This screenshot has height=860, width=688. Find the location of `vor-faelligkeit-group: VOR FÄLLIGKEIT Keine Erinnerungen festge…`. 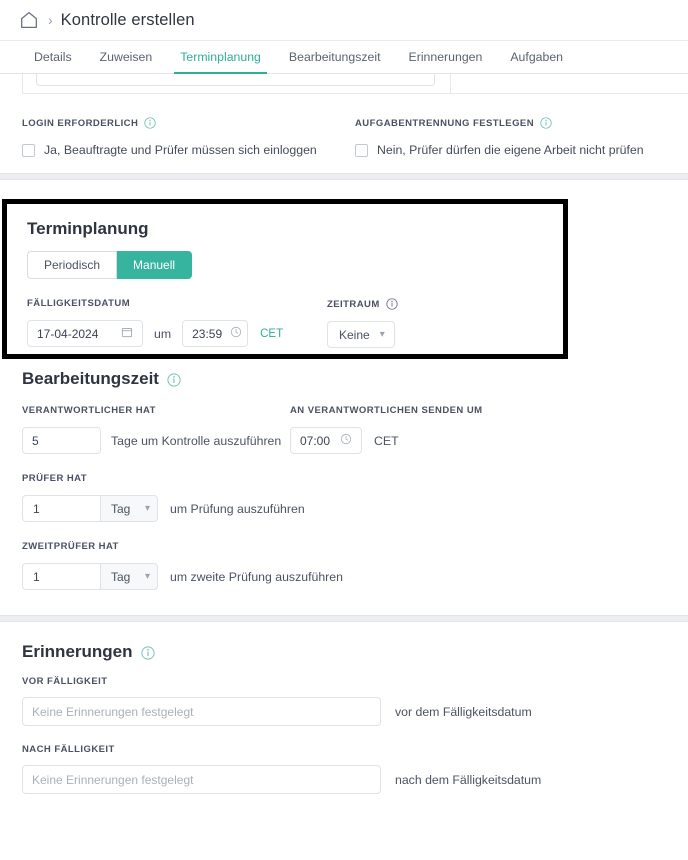

vor-faelligkeit-group: VOR FÄLLIGKEIT Keine Erinnerungen festge… is located at coordinates (344, 701).